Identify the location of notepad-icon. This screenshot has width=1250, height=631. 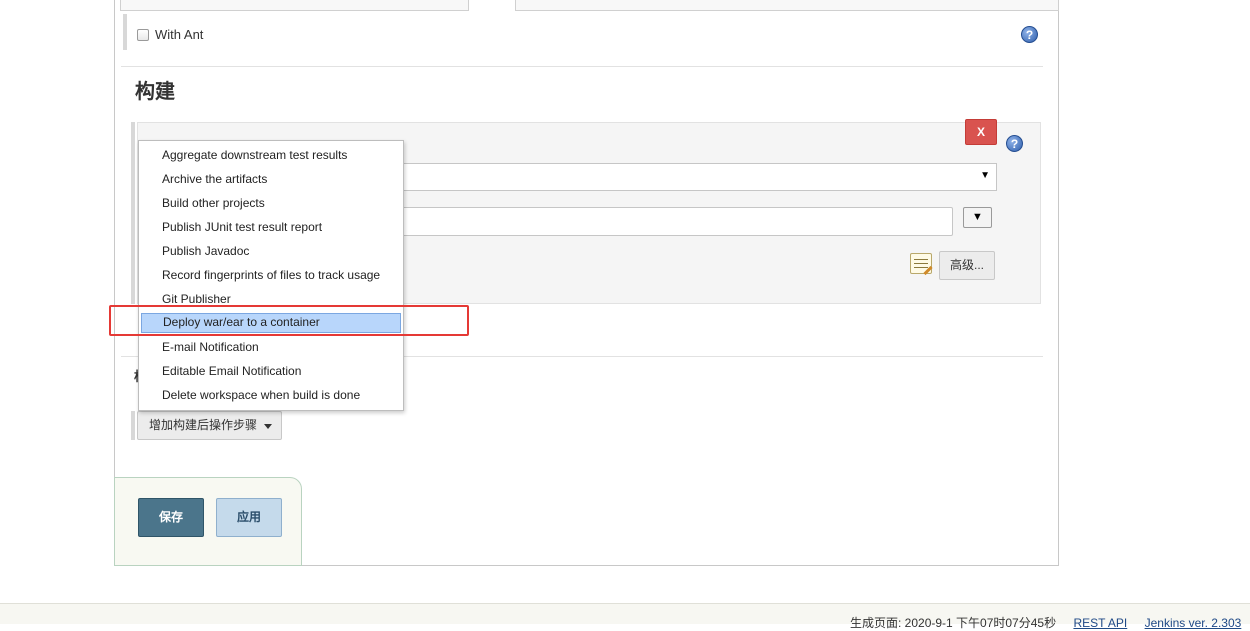
(921, 263).